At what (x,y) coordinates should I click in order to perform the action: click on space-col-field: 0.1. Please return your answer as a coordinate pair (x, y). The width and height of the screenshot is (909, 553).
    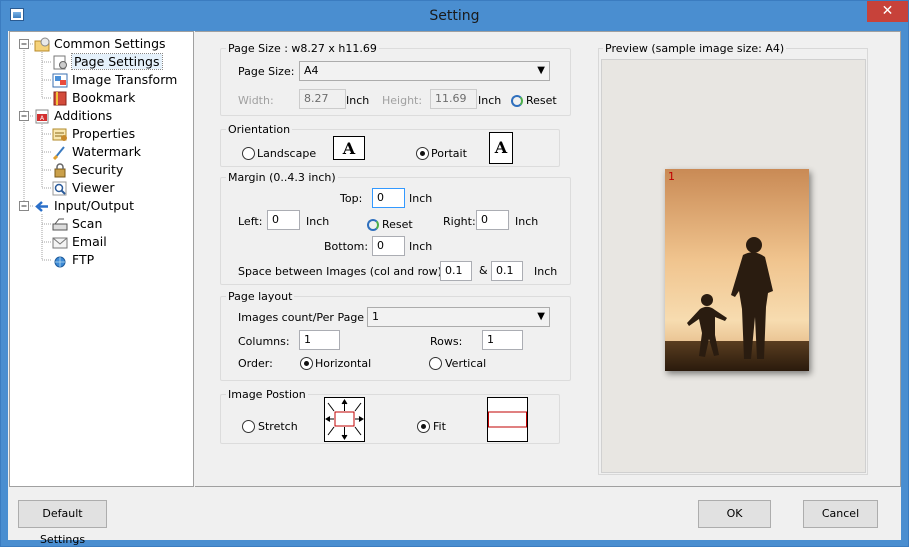
    Looking at the image, I should click on (456, 271).